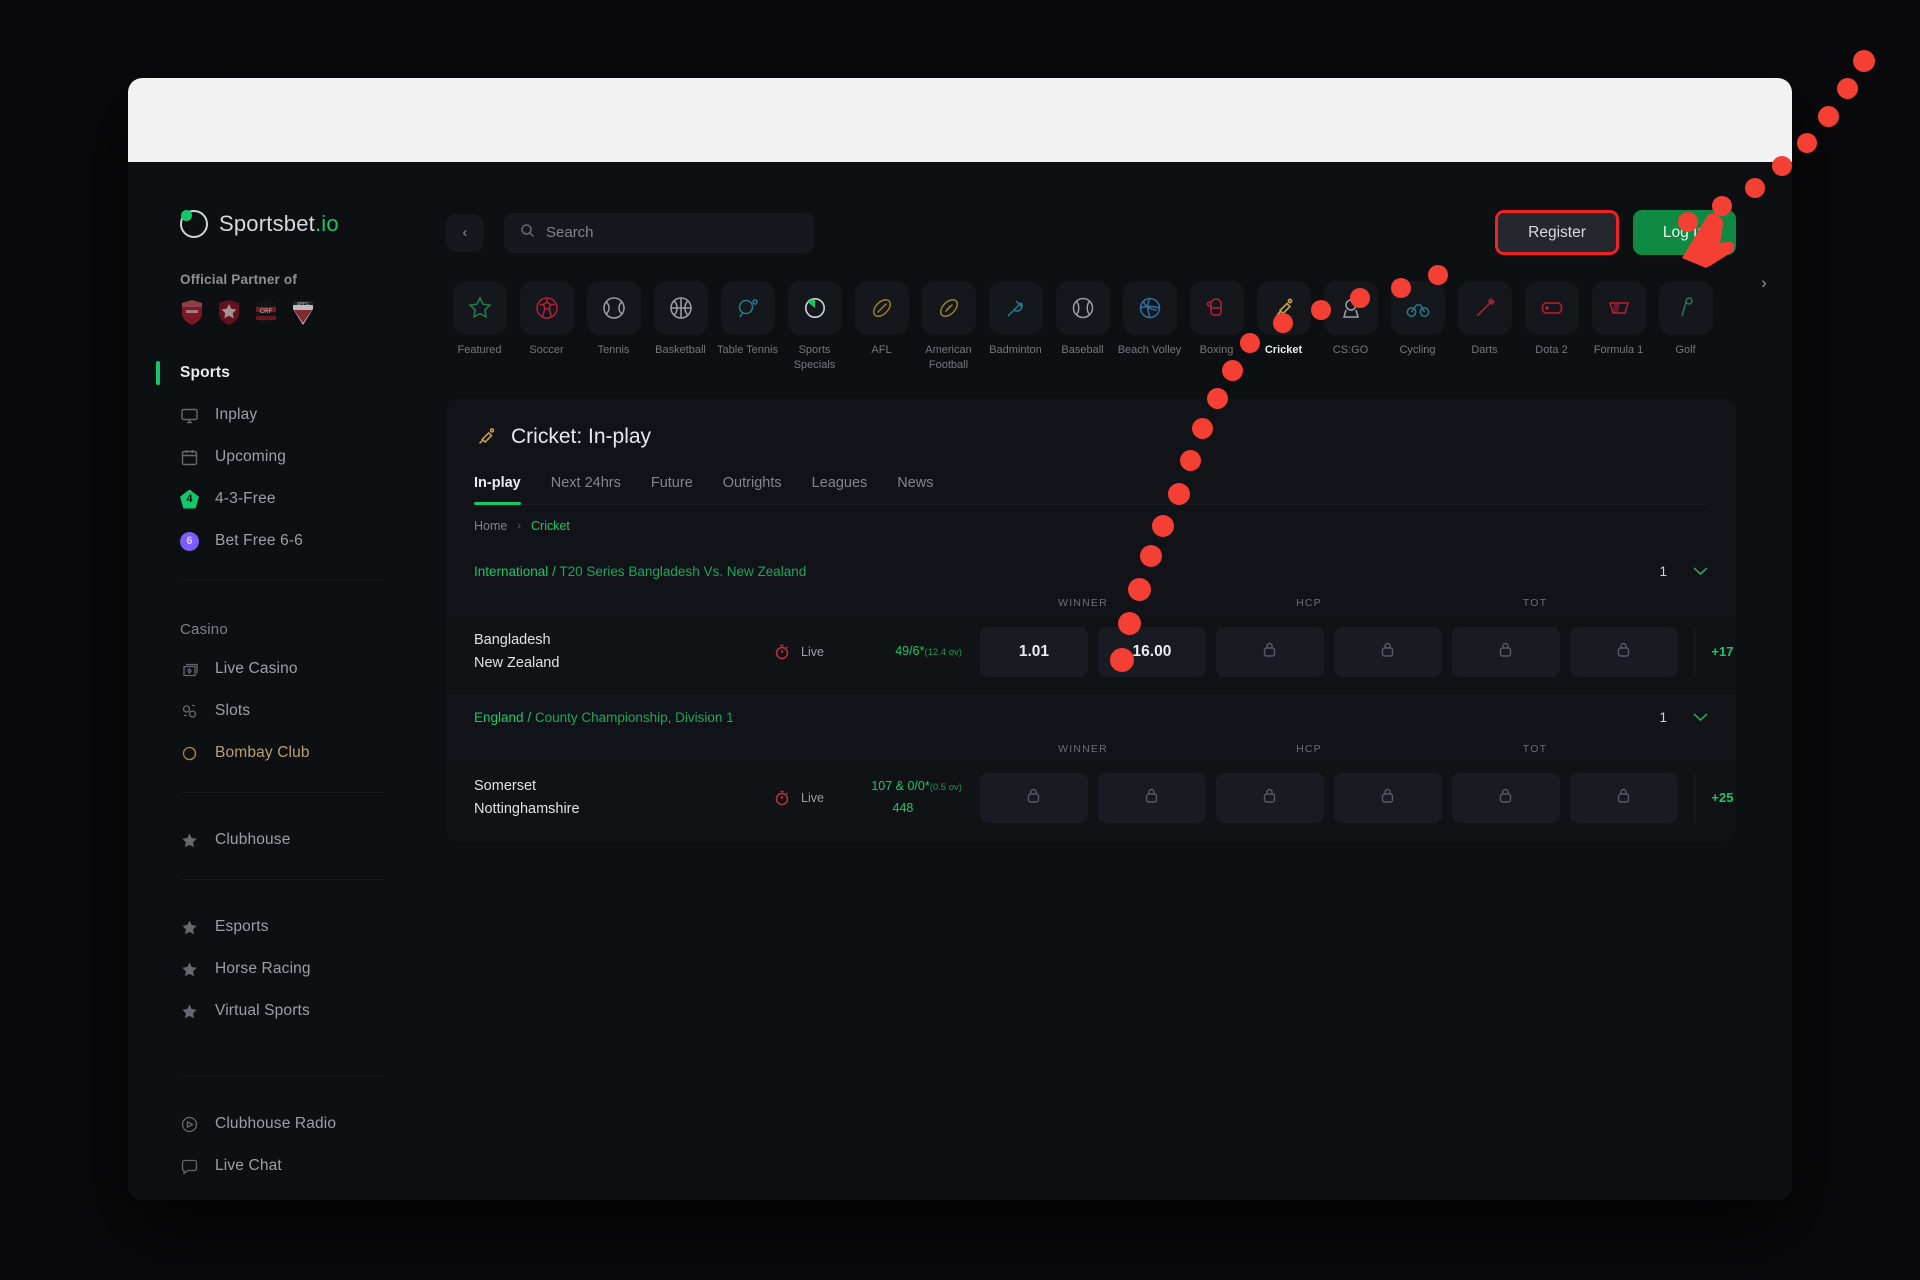 The image size is (1920, 1280). What do you see at coordinates (276, 753) in the screenshot?
I see `sidebar-item-bombay-club: Bombay Club` at bounding box center [276, 753].